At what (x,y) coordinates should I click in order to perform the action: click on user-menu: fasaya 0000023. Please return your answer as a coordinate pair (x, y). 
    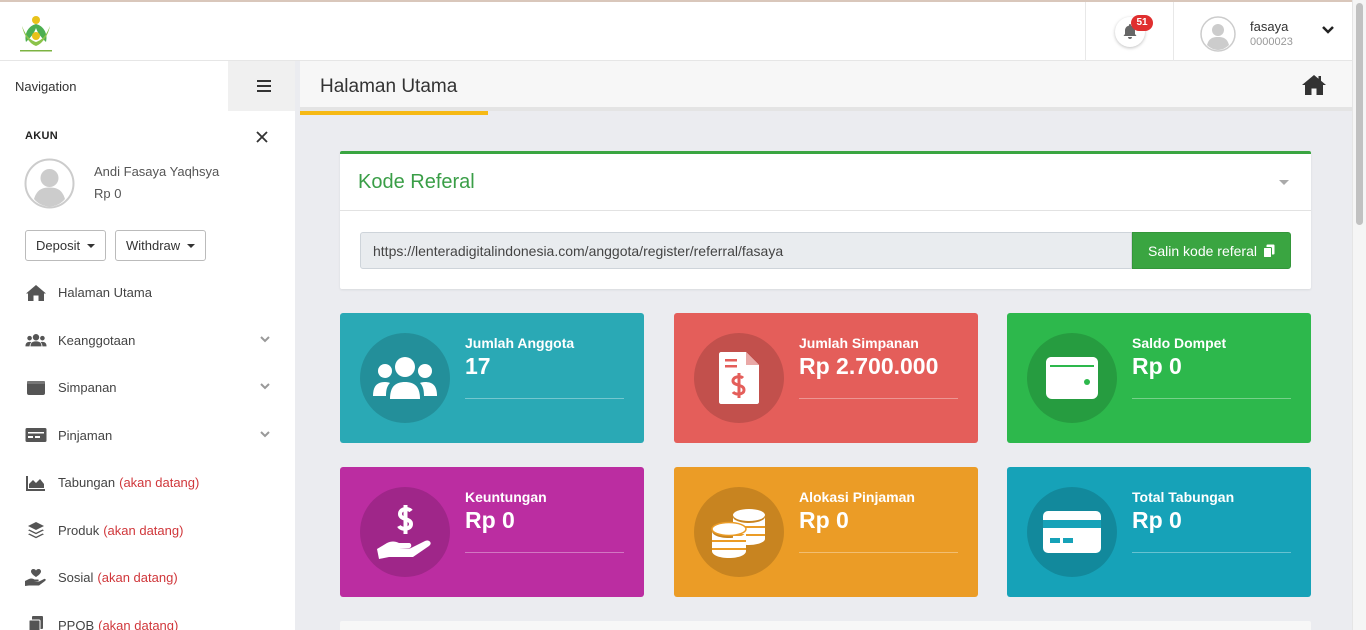
    Looking at the image, I should click on (1270, 33).